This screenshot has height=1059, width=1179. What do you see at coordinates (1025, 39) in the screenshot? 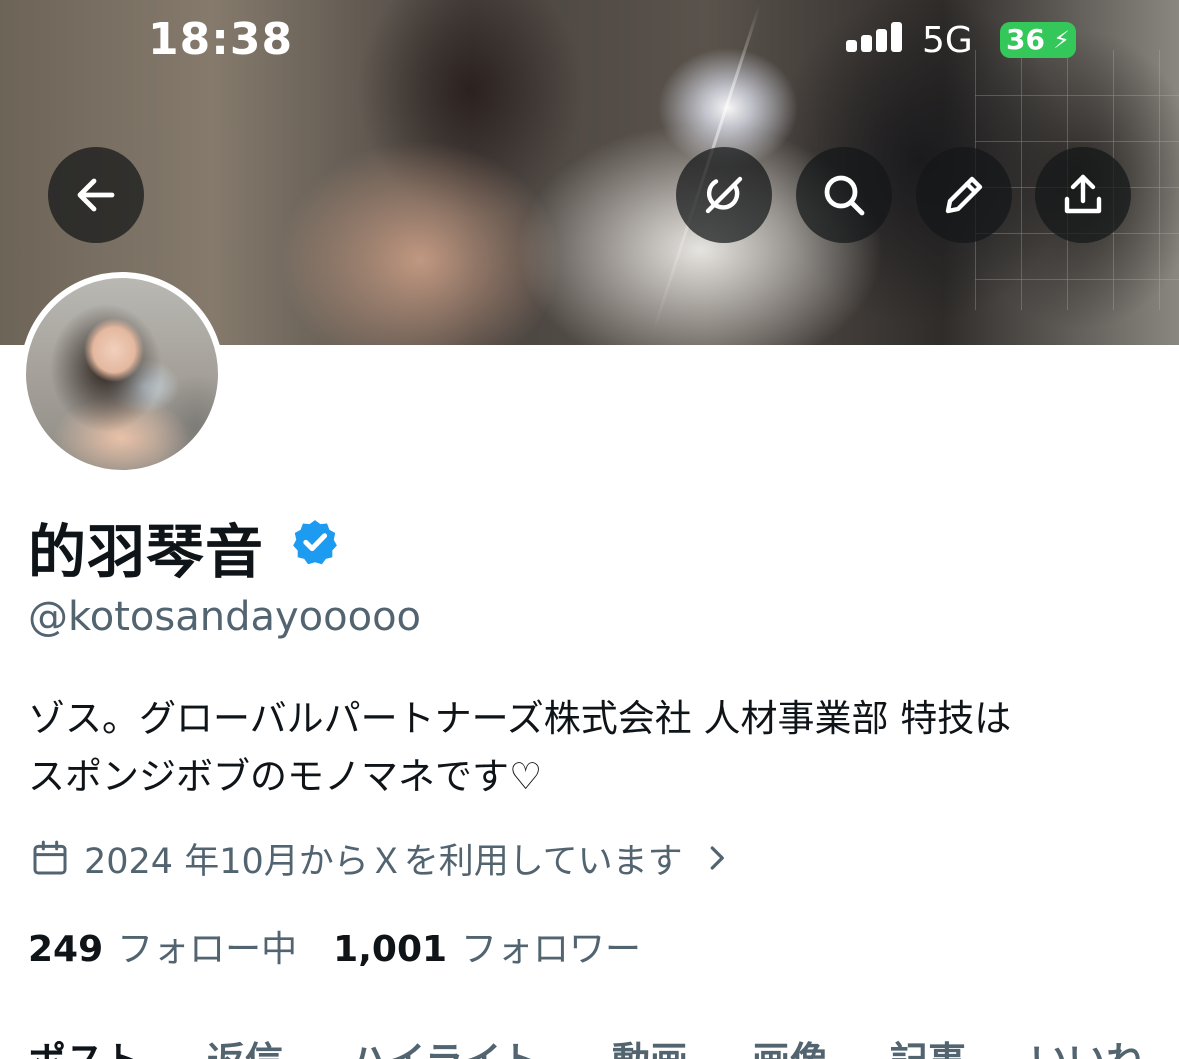
I see `battery-level: 36` at bounding box center [1025, 39].